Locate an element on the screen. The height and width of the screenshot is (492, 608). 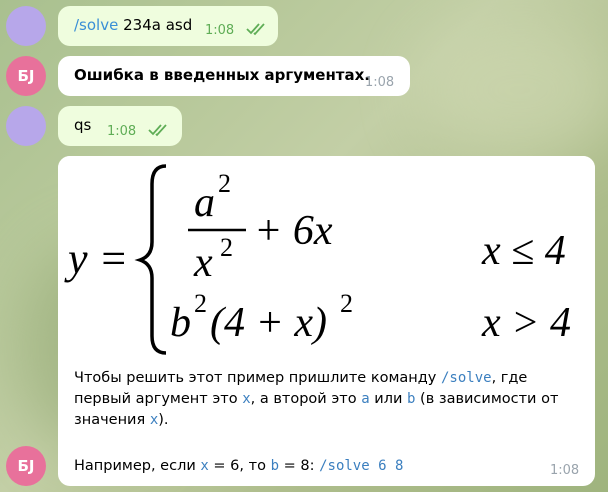
case1-den-base: x is located at coordinates (203, 263).